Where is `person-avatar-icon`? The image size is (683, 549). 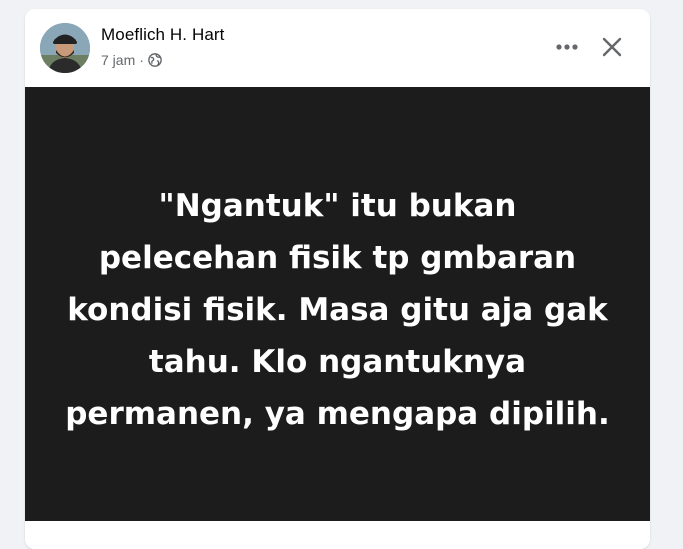
person-avatar-icon is located at coordinates (65, 48).